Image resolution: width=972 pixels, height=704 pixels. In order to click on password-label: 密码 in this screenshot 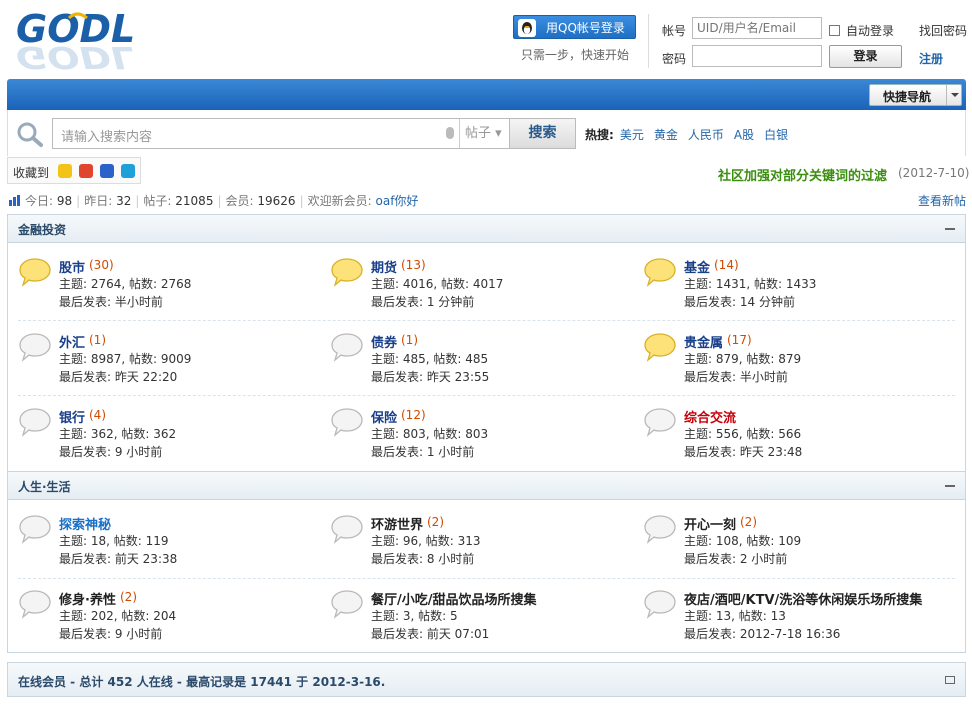, I will do `click(674, 59)`.